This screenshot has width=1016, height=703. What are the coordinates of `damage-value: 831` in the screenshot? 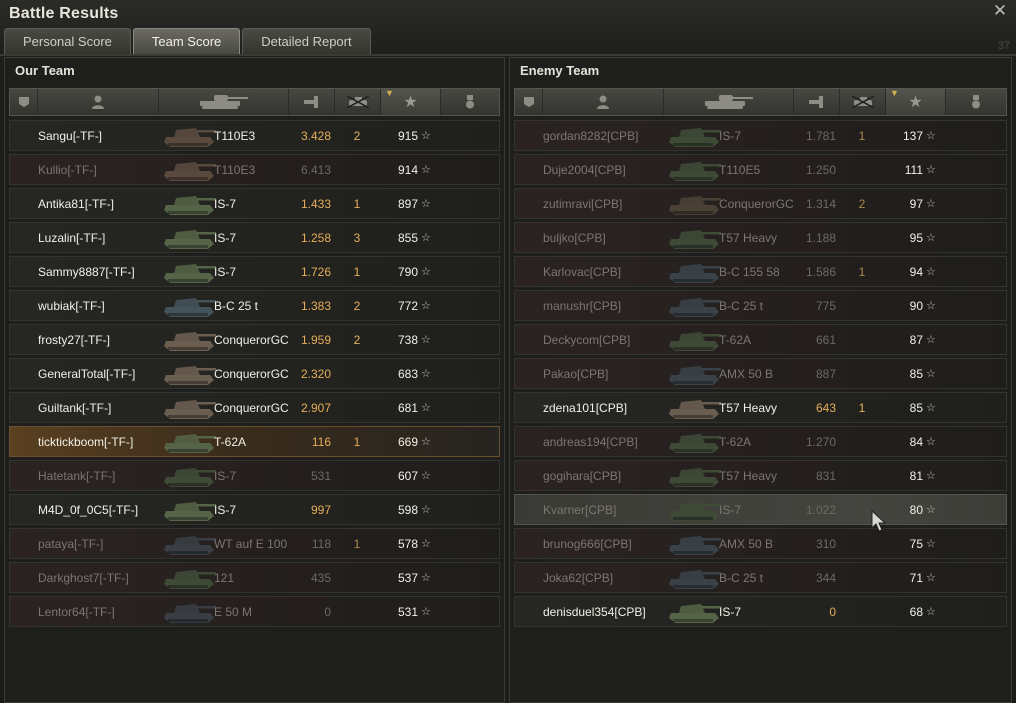 It's located at (825, 475).